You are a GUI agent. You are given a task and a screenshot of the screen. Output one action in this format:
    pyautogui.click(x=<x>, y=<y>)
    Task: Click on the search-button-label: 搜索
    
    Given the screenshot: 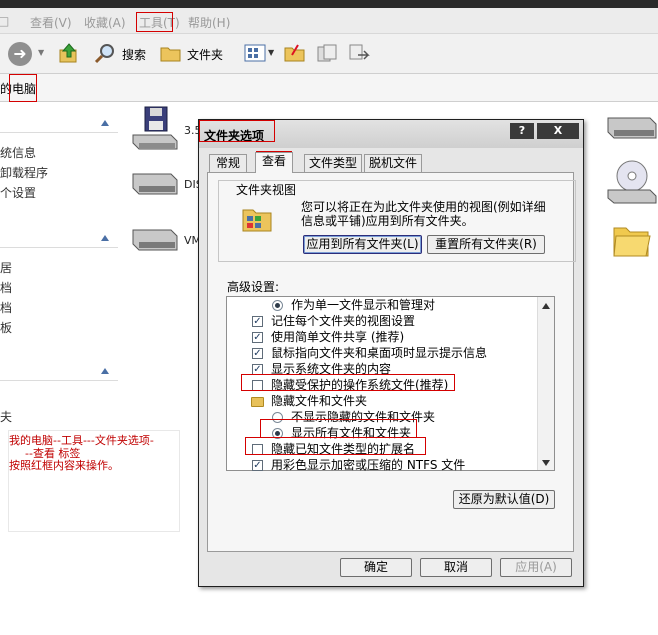 What is the action you would take?
    pyautogui.click(x=134, y=54)
    